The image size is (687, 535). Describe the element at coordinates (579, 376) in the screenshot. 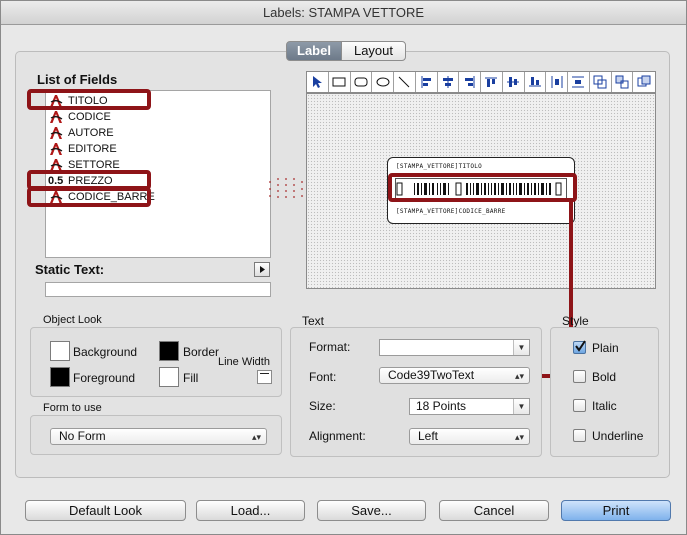

I see `bold-checkbox` at that location.